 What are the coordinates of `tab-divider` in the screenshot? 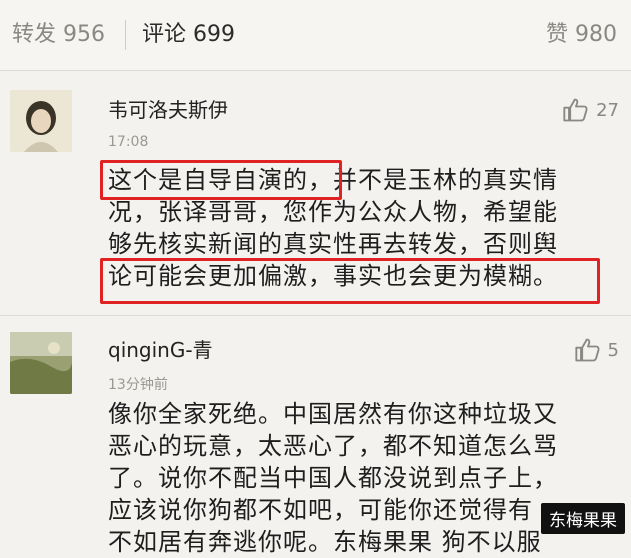 It's located at (125, 35).